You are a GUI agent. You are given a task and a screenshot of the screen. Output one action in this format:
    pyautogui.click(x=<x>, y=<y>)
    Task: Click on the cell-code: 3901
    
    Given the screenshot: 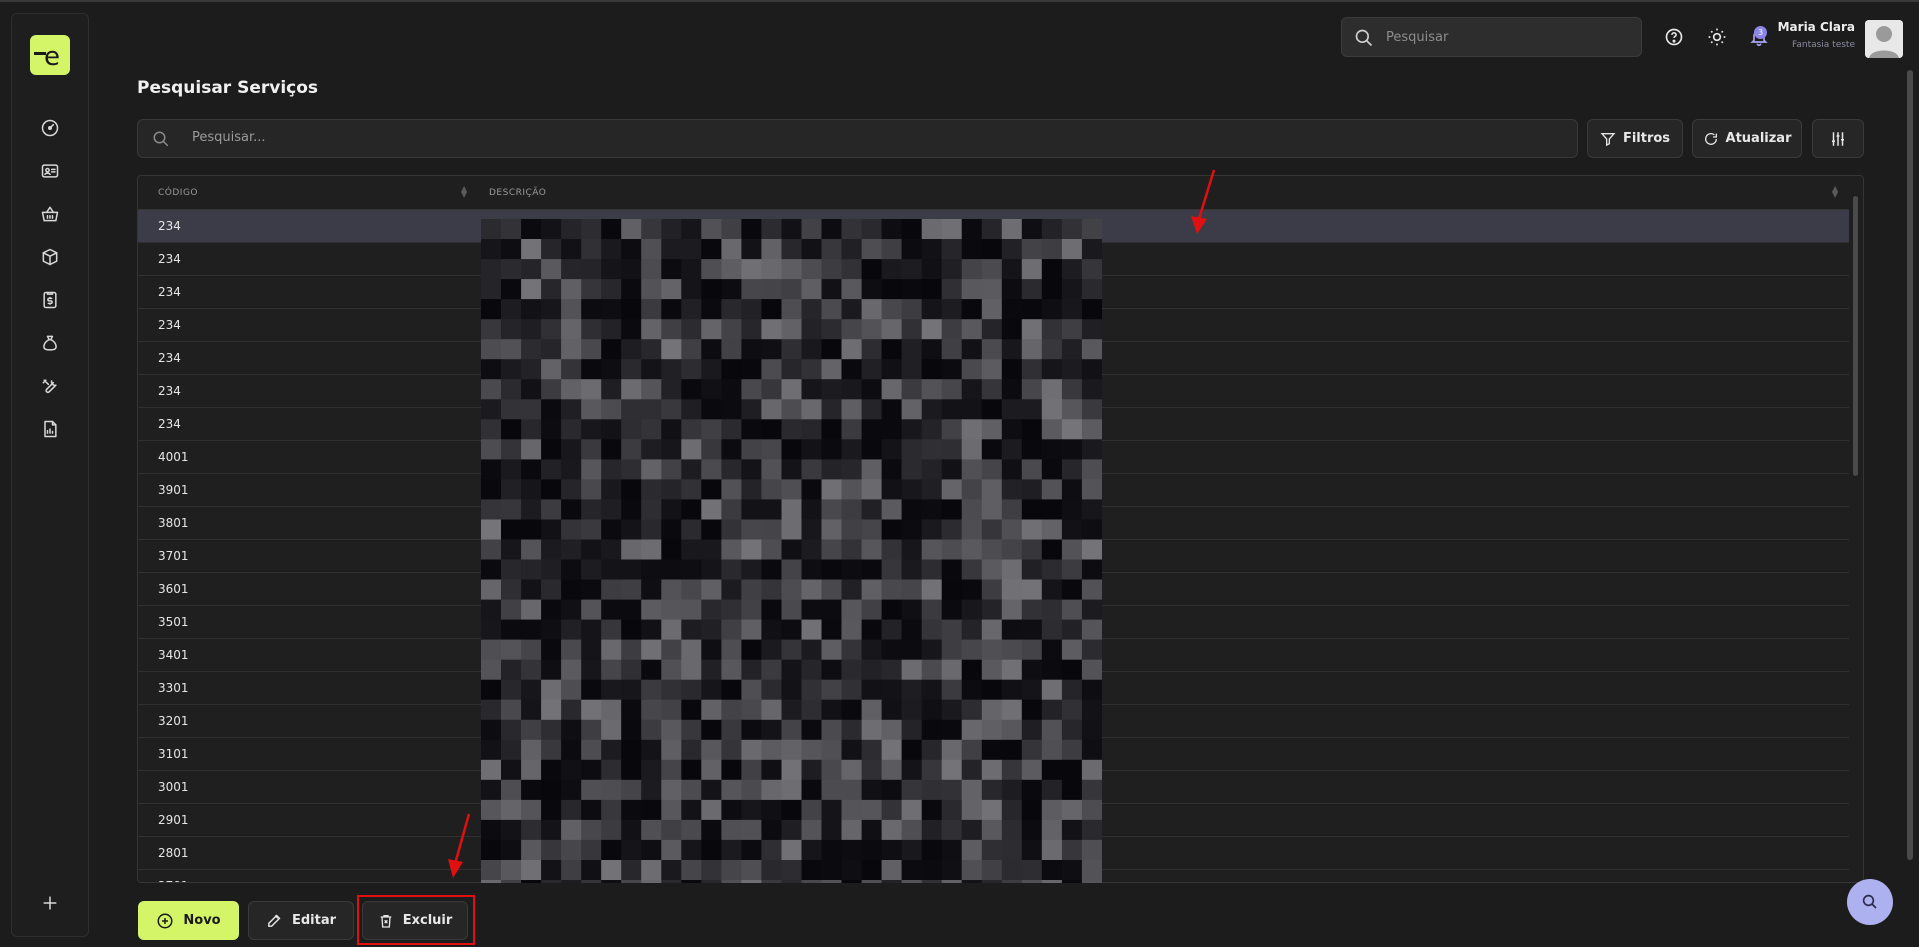 What is the action you would take?
    pyautogui.click(x=173, y=490)
    